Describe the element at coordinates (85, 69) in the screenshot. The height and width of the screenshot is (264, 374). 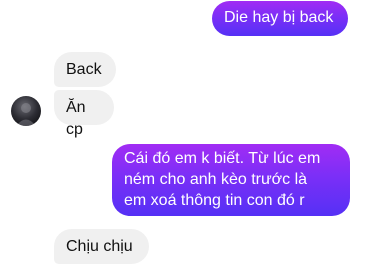
I see `incoming-message-bubble: Back` at that location.